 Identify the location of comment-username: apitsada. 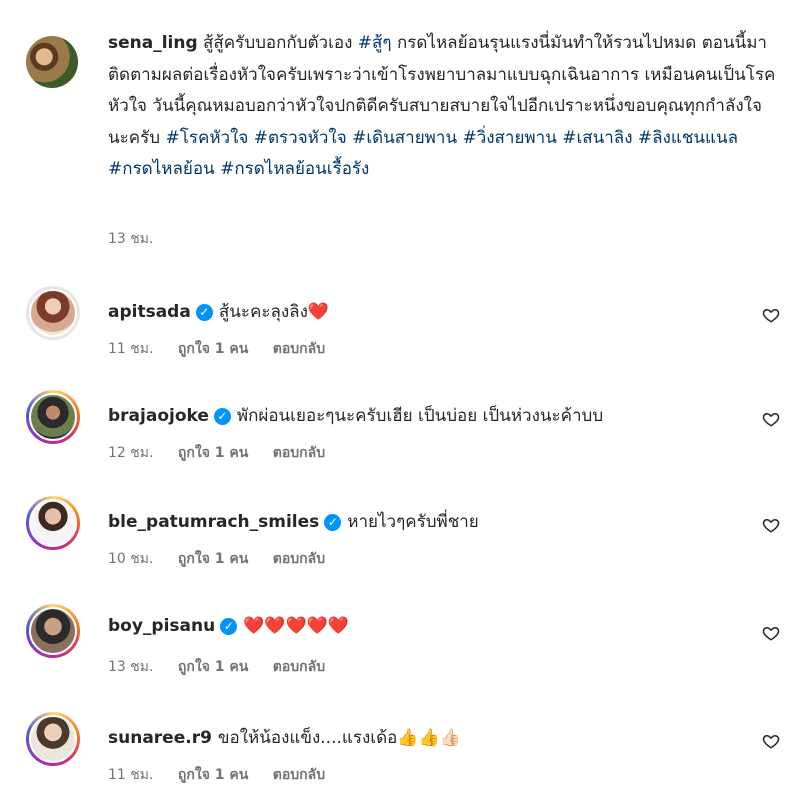
(149, 312).